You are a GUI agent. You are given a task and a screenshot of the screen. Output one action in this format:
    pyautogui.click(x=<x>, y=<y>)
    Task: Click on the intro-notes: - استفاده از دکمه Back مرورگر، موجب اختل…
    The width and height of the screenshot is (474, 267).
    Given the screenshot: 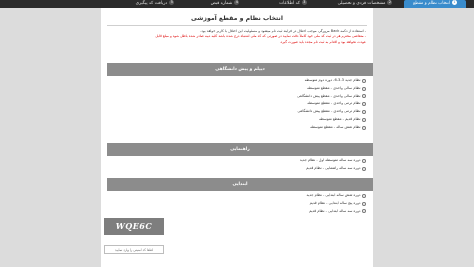 What is the action you would take?
    pyautogui.click(x=237, y=44)
    